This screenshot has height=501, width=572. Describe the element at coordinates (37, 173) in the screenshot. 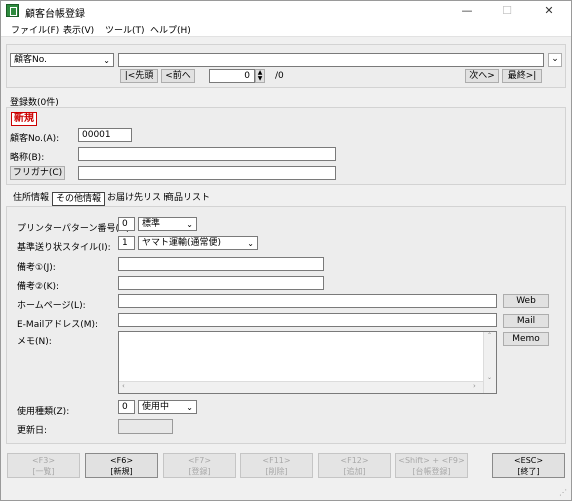

I see `furigana-button: フリガナ(C)` at that location.